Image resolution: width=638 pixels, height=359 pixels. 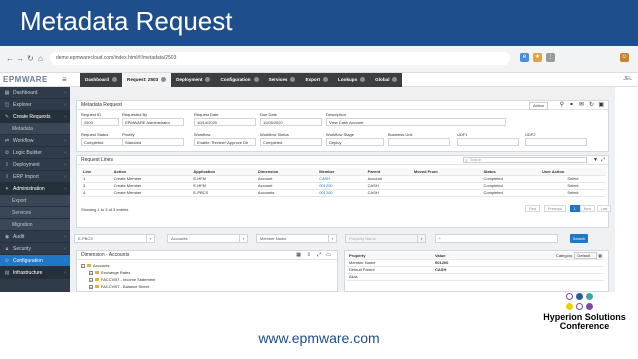 What do you see at coordinates (510, 172) in the screenshot?
I see `column-header: Status` at bounding box center [510, 172].